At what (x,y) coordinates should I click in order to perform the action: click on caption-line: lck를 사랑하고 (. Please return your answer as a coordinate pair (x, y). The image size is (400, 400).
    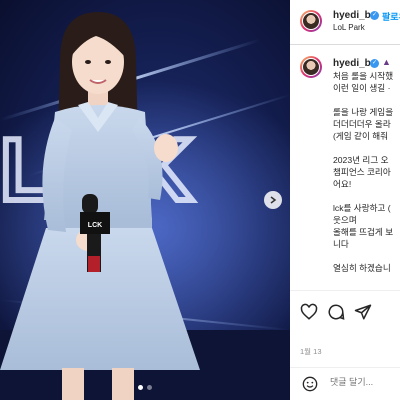
    Looking at the image, I should click on (362, 208).